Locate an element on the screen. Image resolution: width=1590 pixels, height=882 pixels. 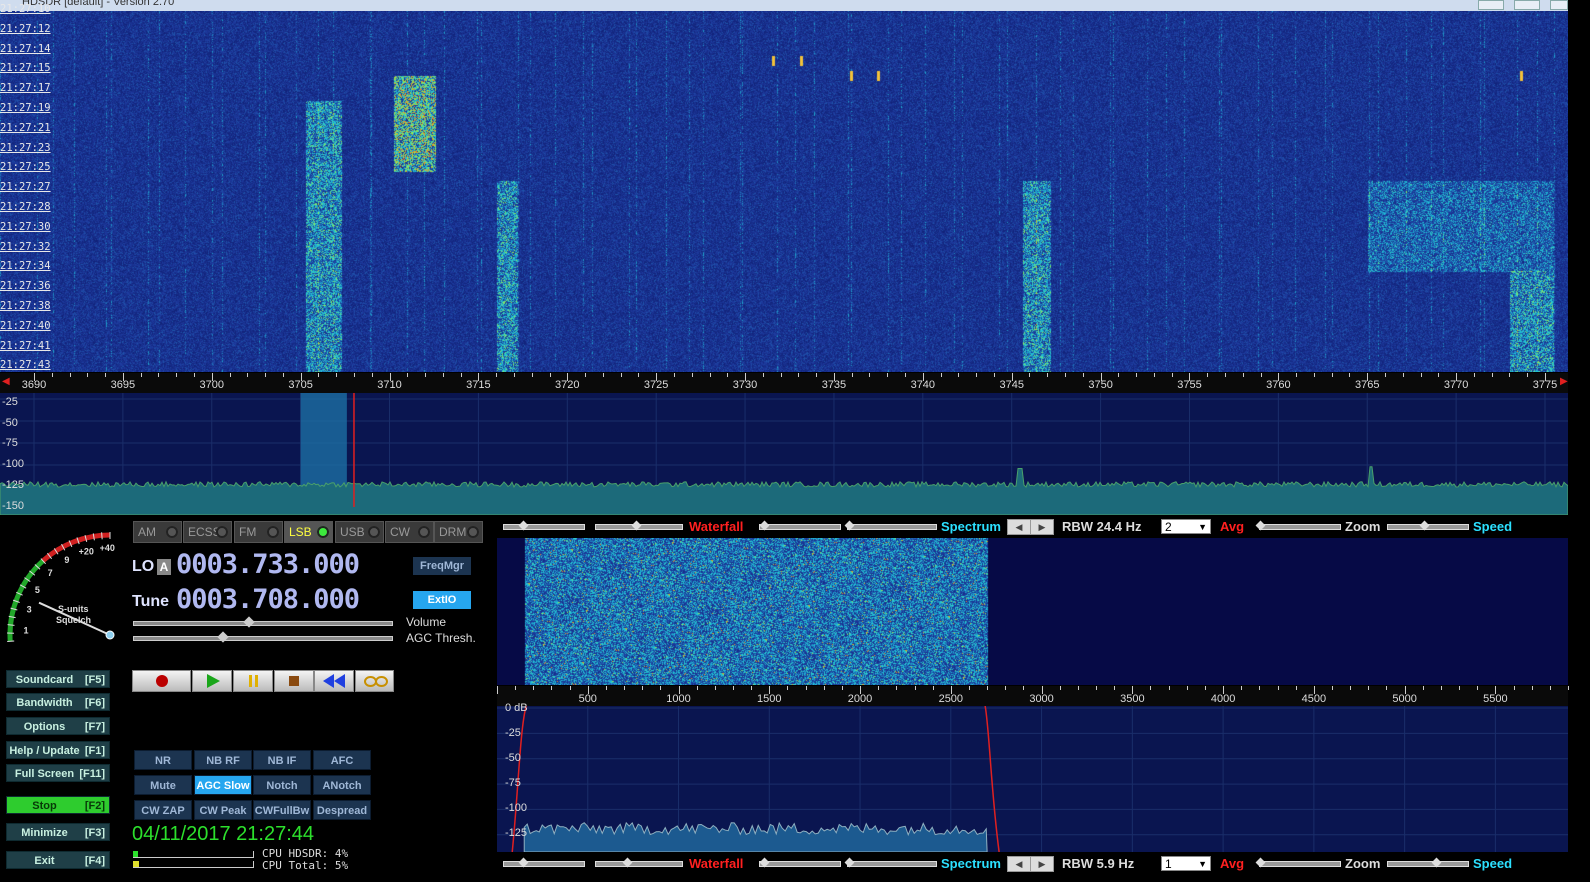
nav-button-label: Stop is located at coordinates (44, 806).